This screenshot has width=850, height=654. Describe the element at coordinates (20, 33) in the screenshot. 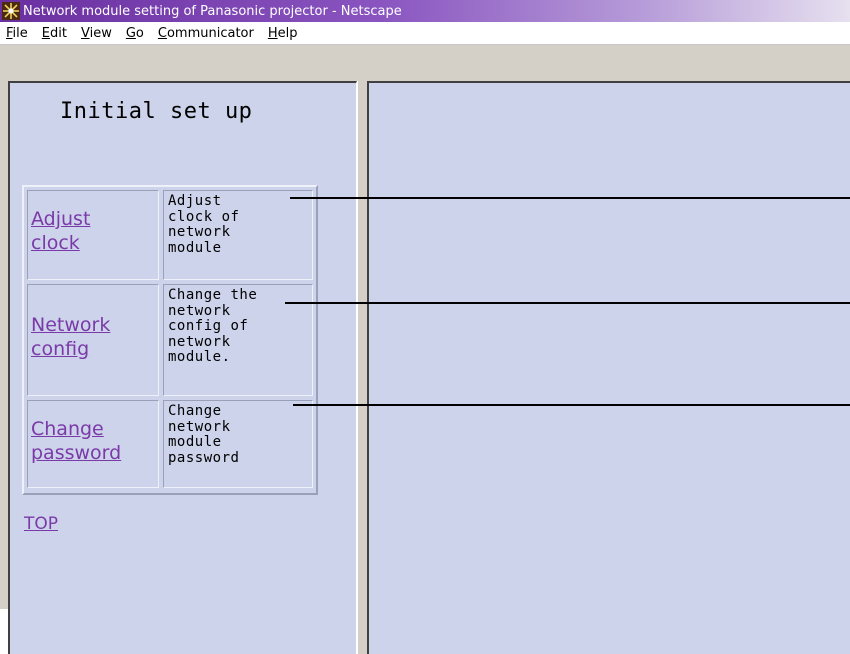

I see `menu-file-rest: ile` at that location.